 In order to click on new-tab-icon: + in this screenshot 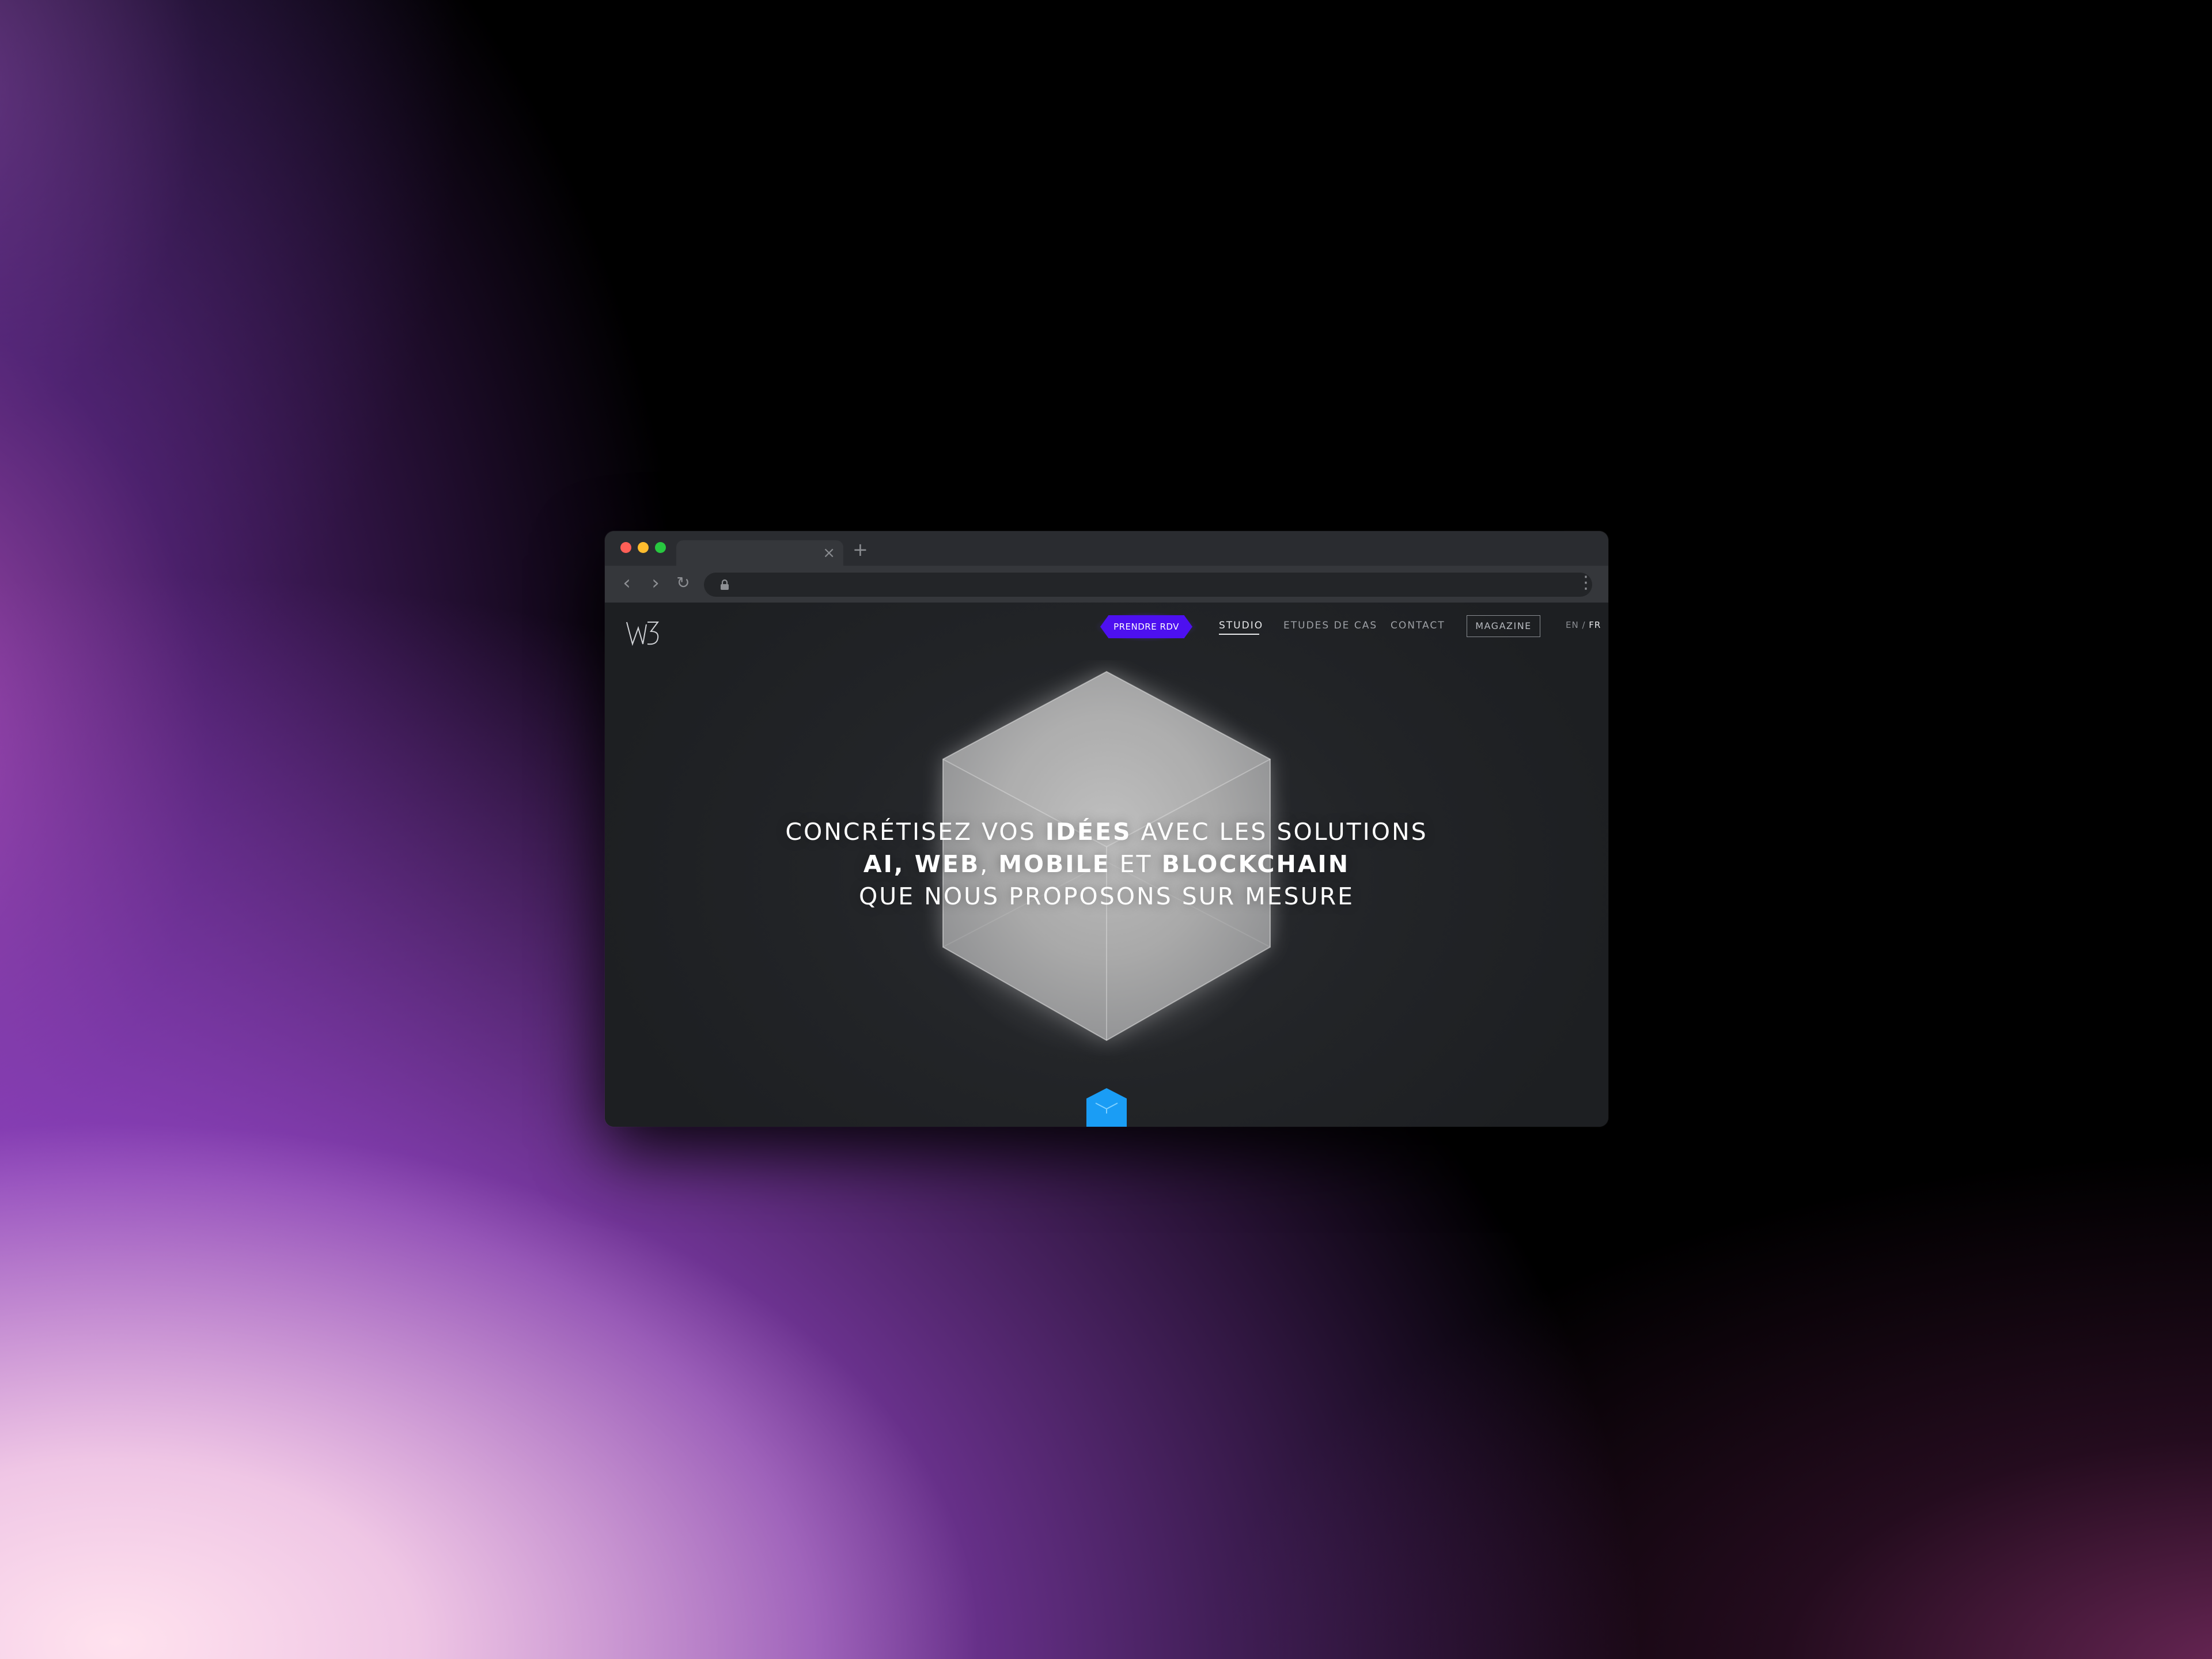, I will do `click(860, 549)`.